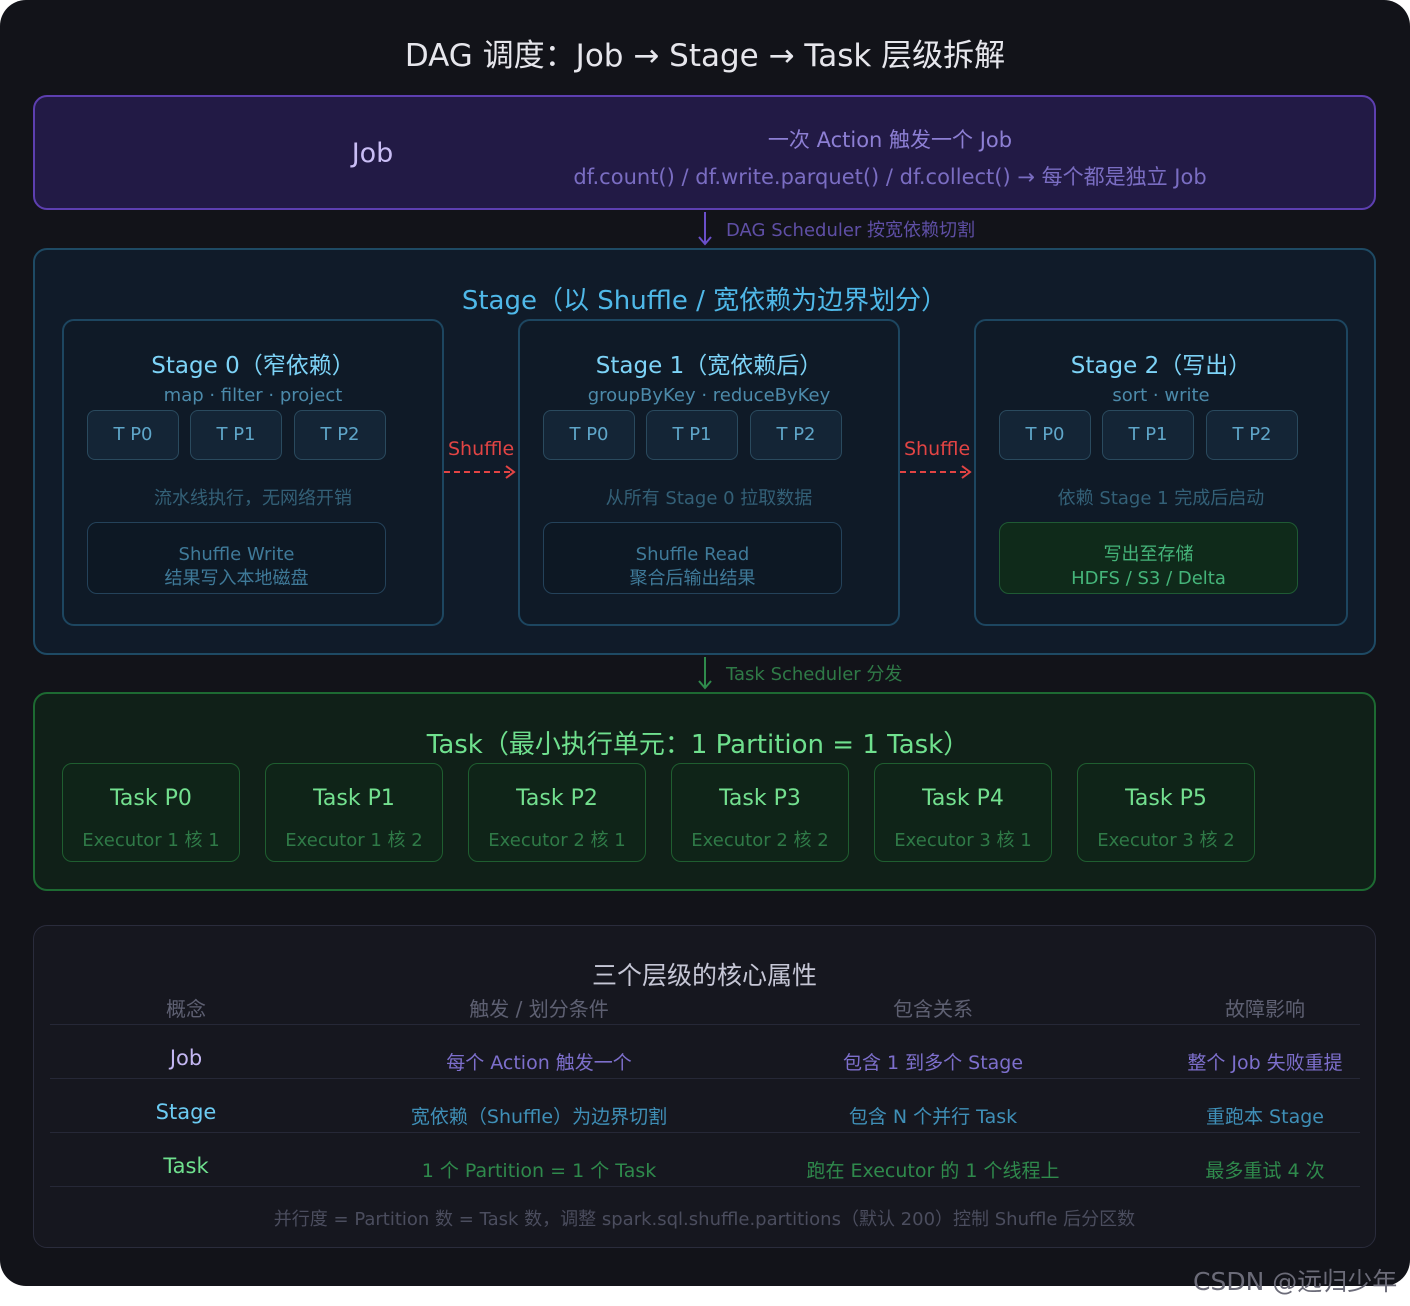  Describe the element at coordinates (760, 840) in the screenshot. I see `task-p3-executor: Executor 2 核 2` at that location.